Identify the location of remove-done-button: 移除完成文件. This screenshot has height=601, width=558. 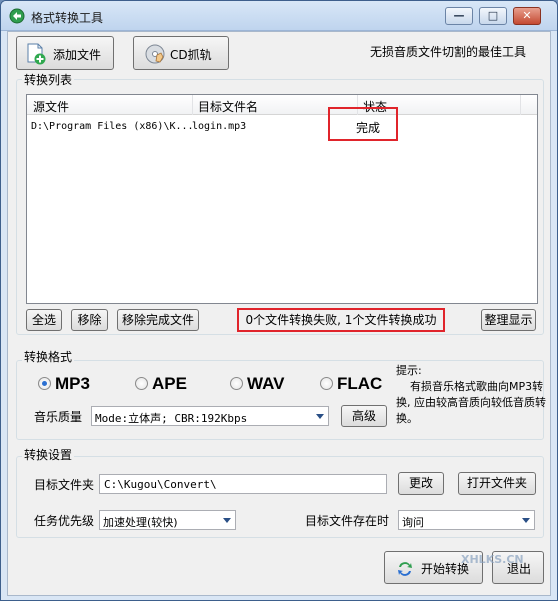
(158, 320).